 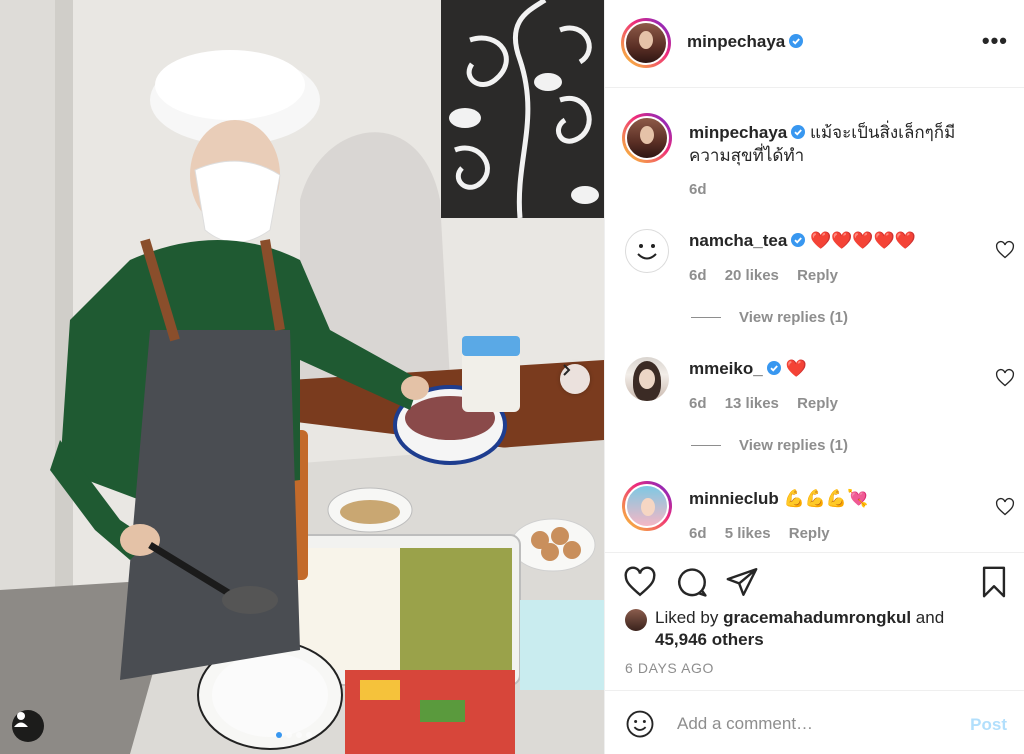 I want to click on comment-text: ❤️❤️❤️❤️❤️, so click(x=863, y=240).